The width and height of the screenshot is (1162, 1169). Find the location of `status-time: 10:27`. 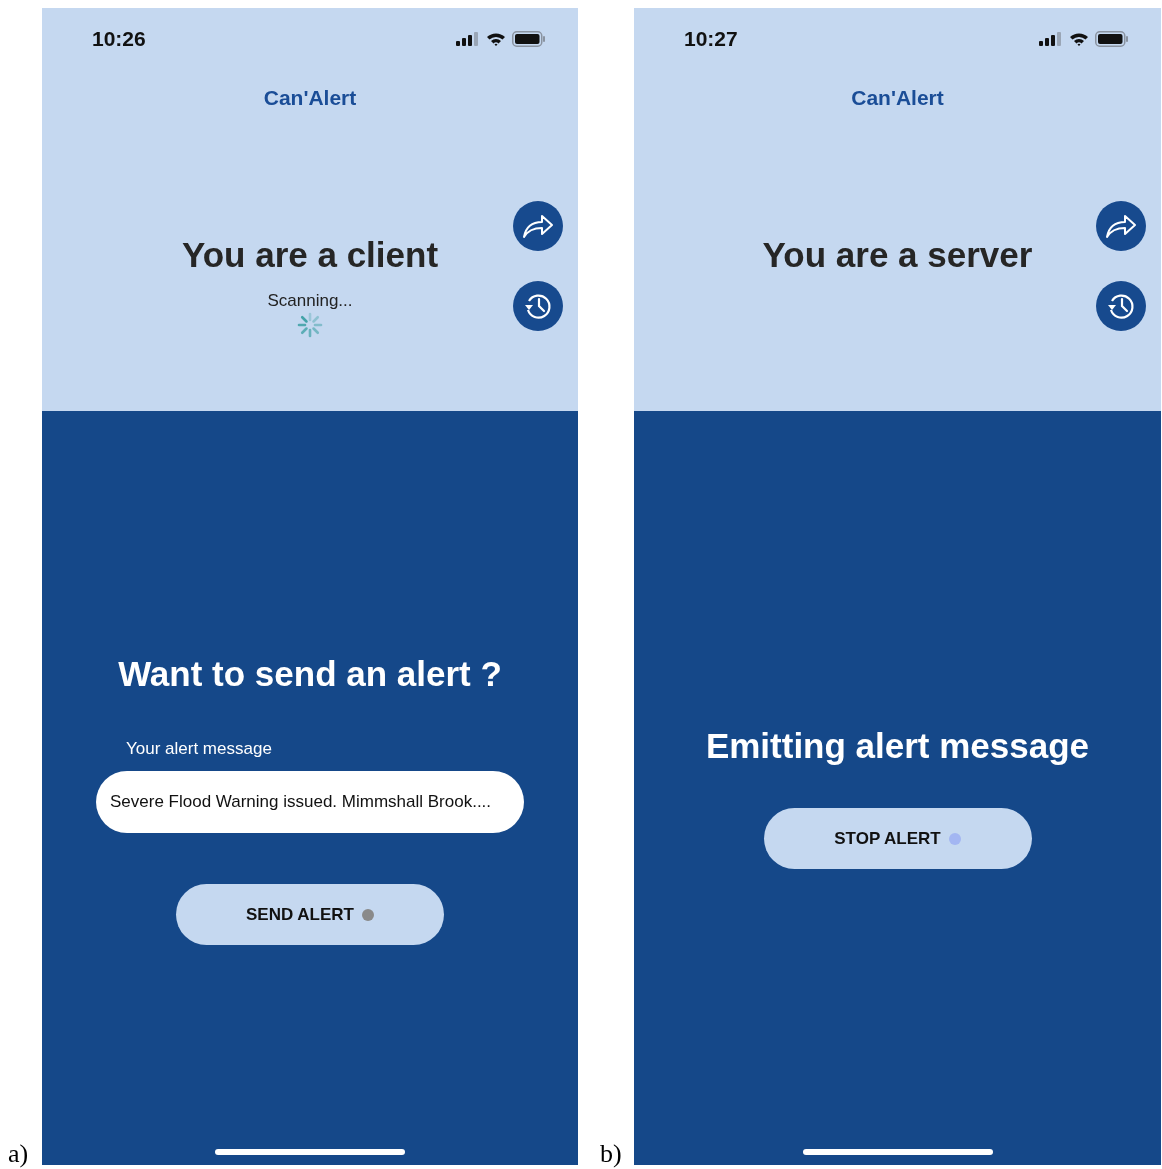

status-time: 10:27 is located at coordinates (711, 39).